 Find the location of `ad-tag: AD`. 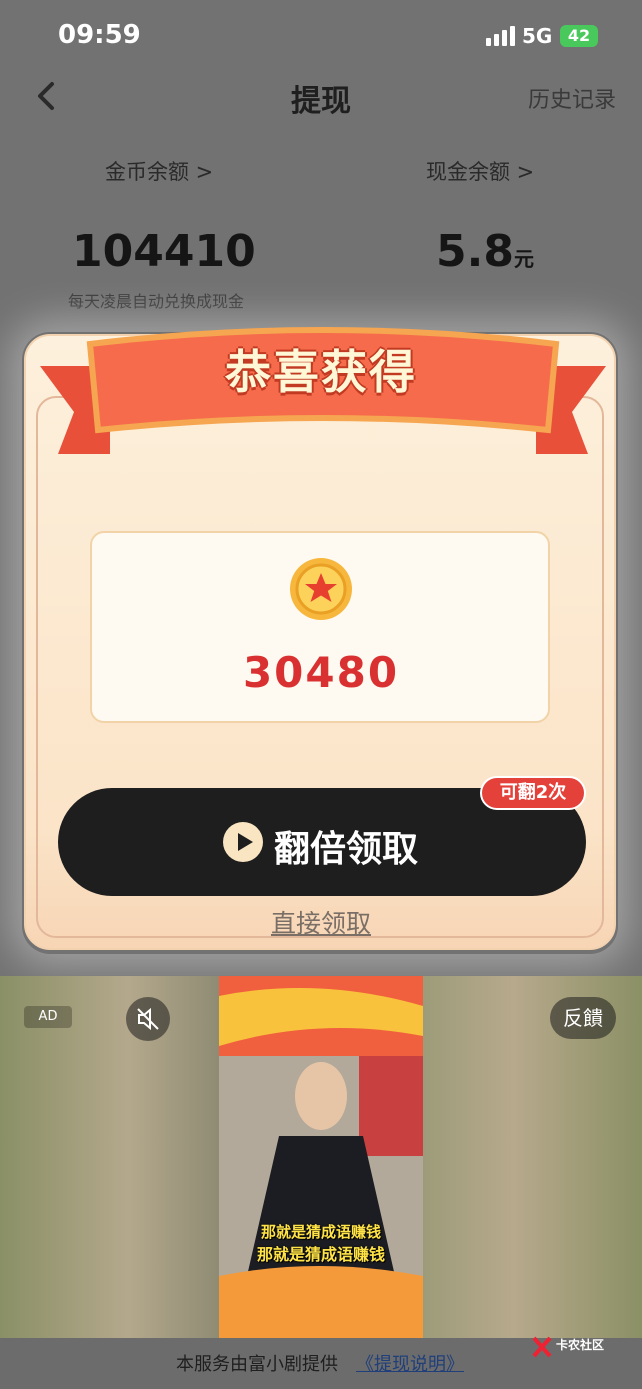

ad-tag: AD is located at coordinates (48, 1017).